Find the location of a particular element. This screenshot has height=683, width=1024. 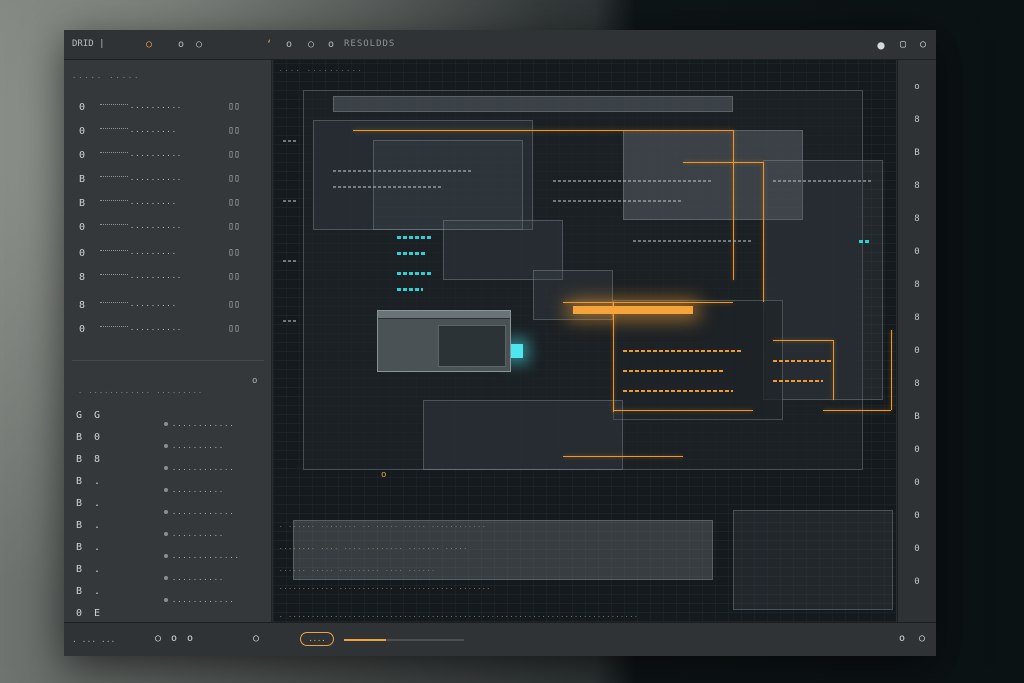

property-row: B......... ▯▯ is located at coordinates (168, 205).